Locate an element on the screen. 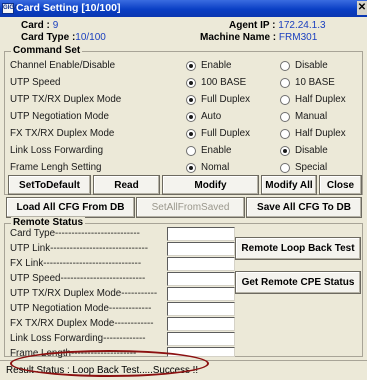 This screenshot has height=380, width=367. close-button: Close is located at coordinates (340, 185).